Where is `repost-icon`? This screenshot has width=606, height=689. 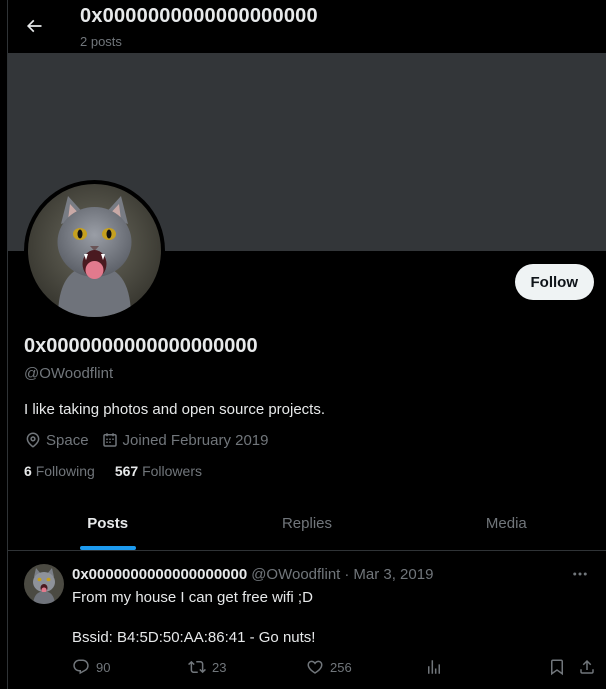
repost-icon is located at coordinates (197, 667).